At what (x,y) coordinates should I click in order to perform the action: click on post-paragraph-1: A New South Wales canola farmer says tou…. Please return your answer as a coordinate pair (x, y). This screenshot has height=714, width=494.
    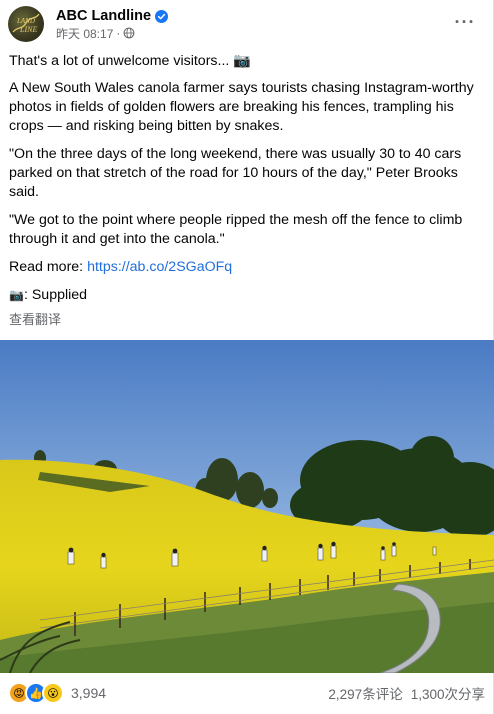
    Looking at the image, I should click on (241, 107).